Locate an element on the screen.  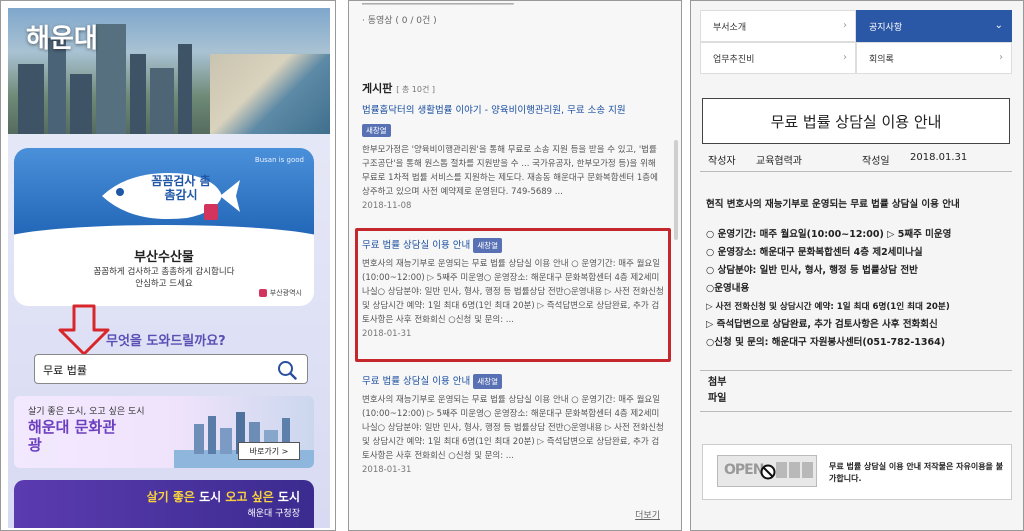
nav-item-department: 부서소개 › is located at coordinates (778, 26).